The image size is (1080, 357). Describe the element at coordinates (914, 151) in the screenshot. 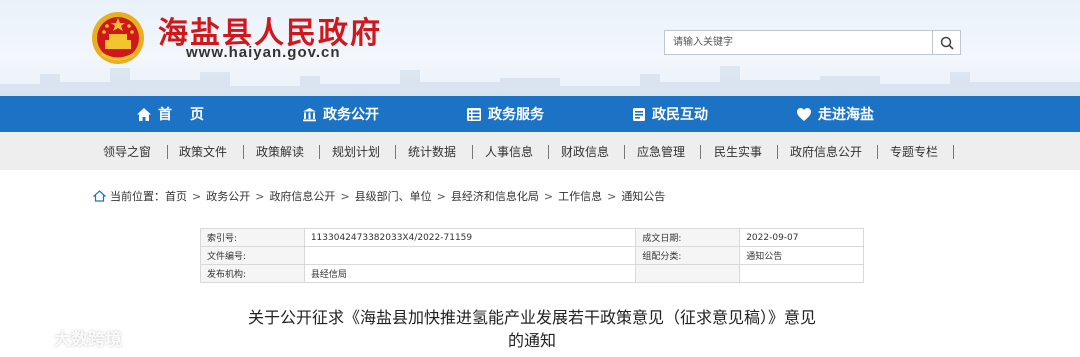

I see `subnav-item-special-topics: 专题专栏` at that location.